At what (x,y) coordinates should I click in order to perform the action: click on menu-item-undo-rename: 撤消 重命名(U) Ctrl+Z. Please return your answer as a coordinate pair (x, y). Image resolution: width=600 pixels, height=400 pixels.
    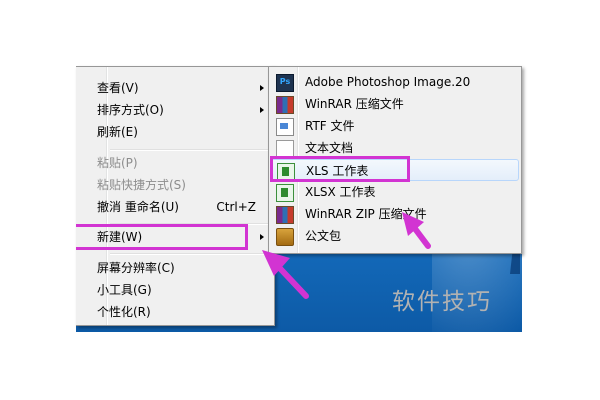
    Looking at the image, I should click on (175, 207).